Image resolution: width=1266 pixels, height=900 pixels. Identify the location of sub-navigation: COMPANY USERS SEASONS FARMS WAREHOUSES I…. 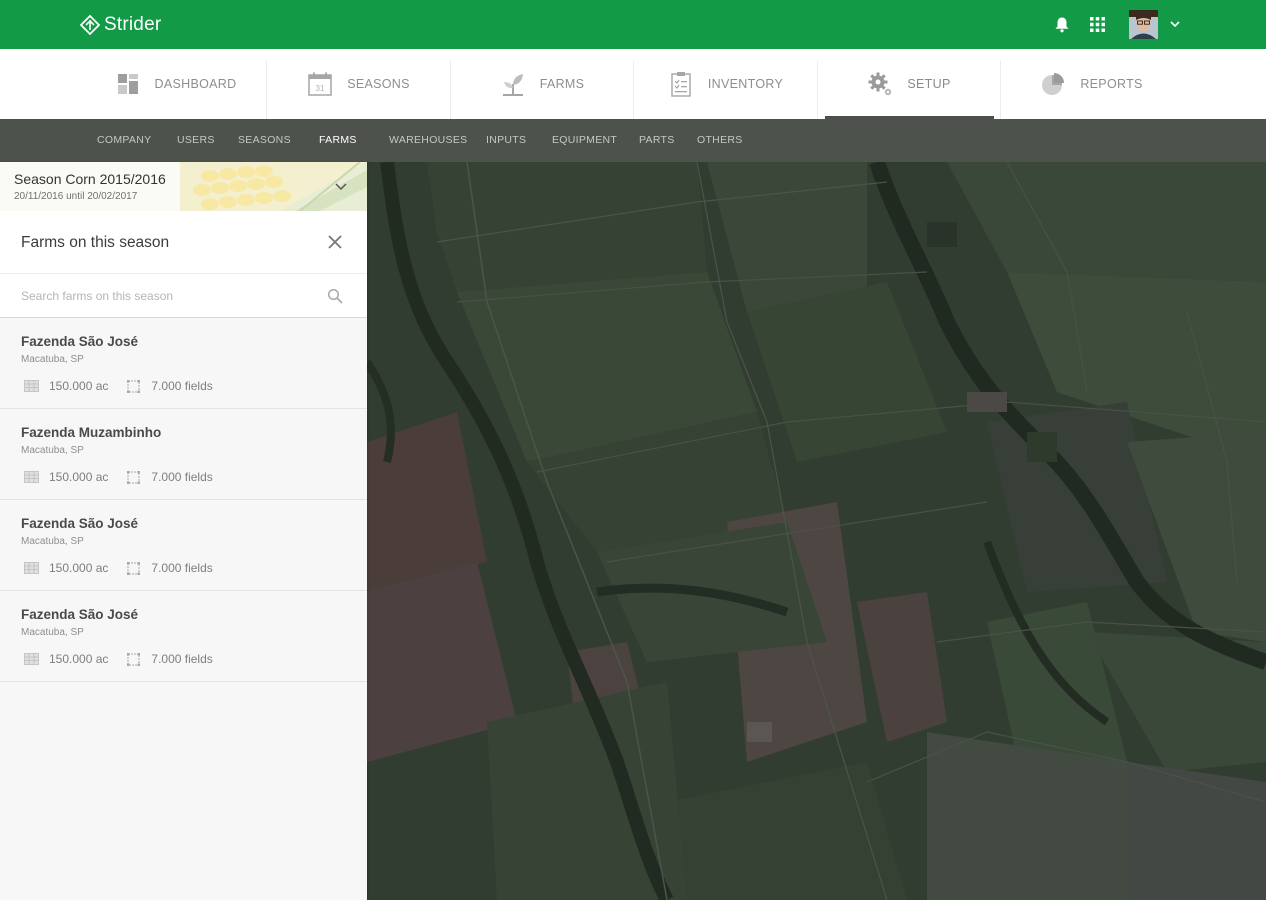
(633, 140).